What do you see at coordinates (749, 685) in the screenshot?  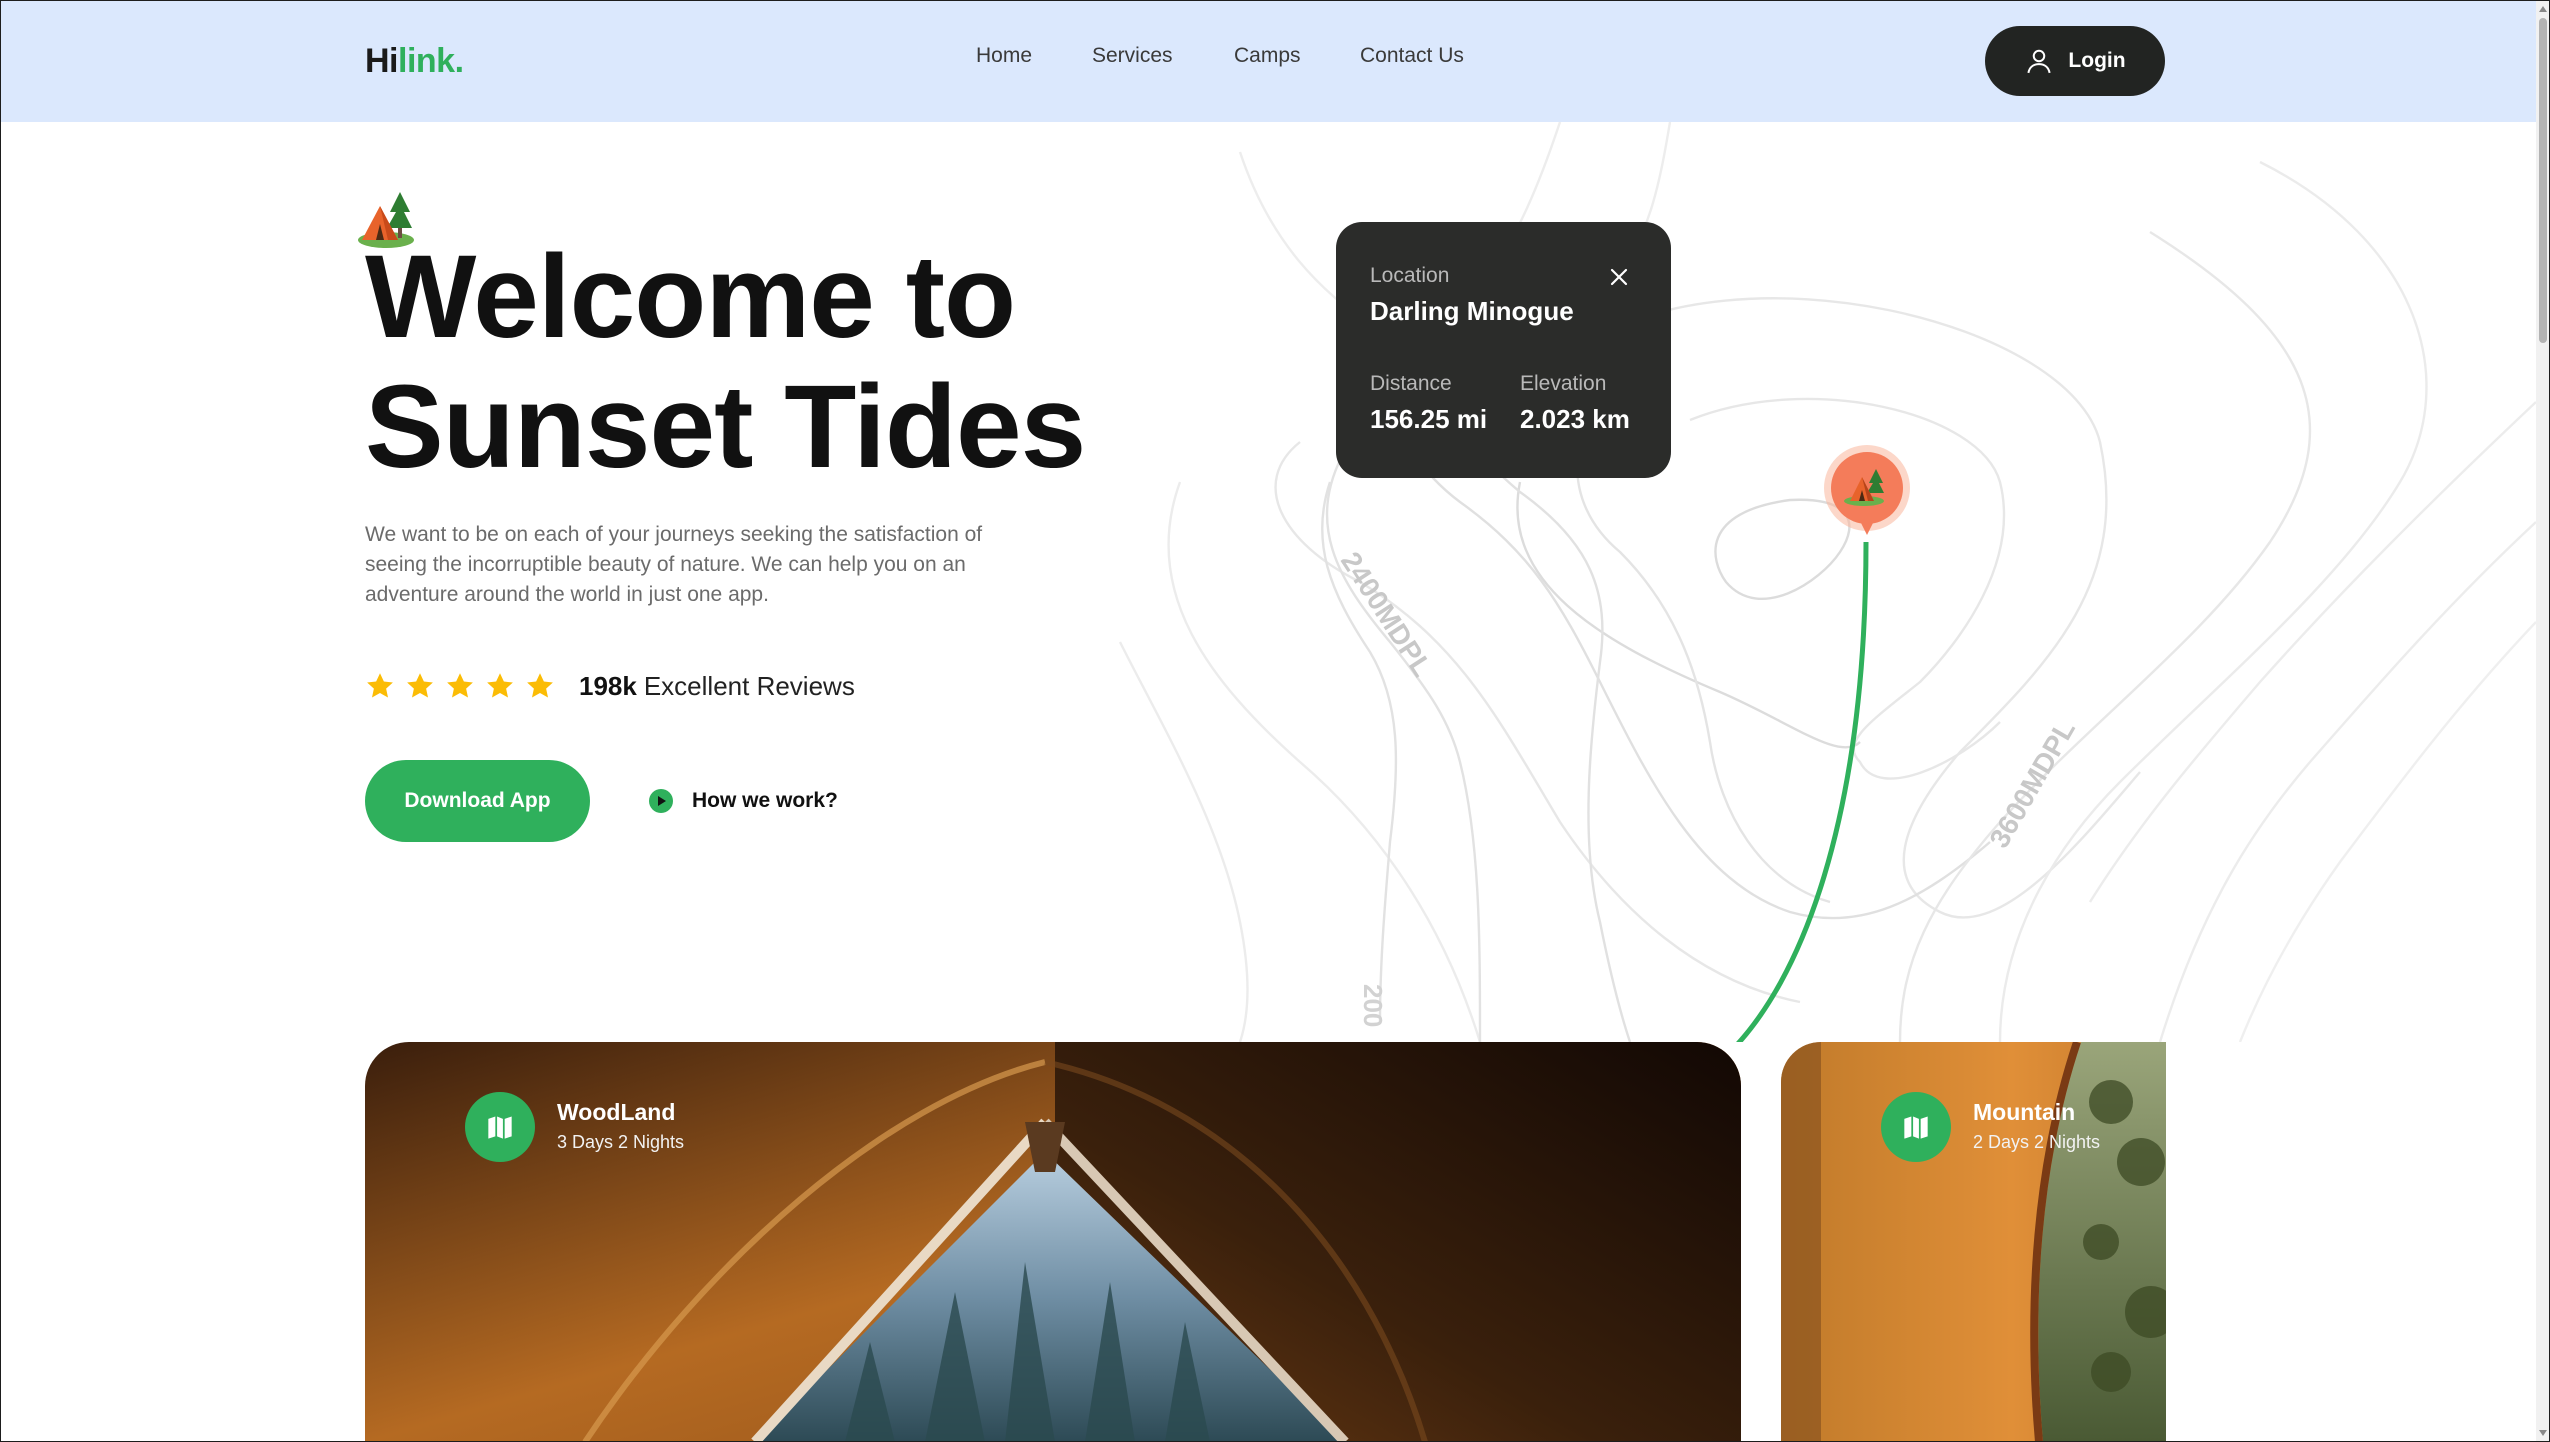 I see `reviews-label: Excellent Reviews` at bounding box center [749, 685].